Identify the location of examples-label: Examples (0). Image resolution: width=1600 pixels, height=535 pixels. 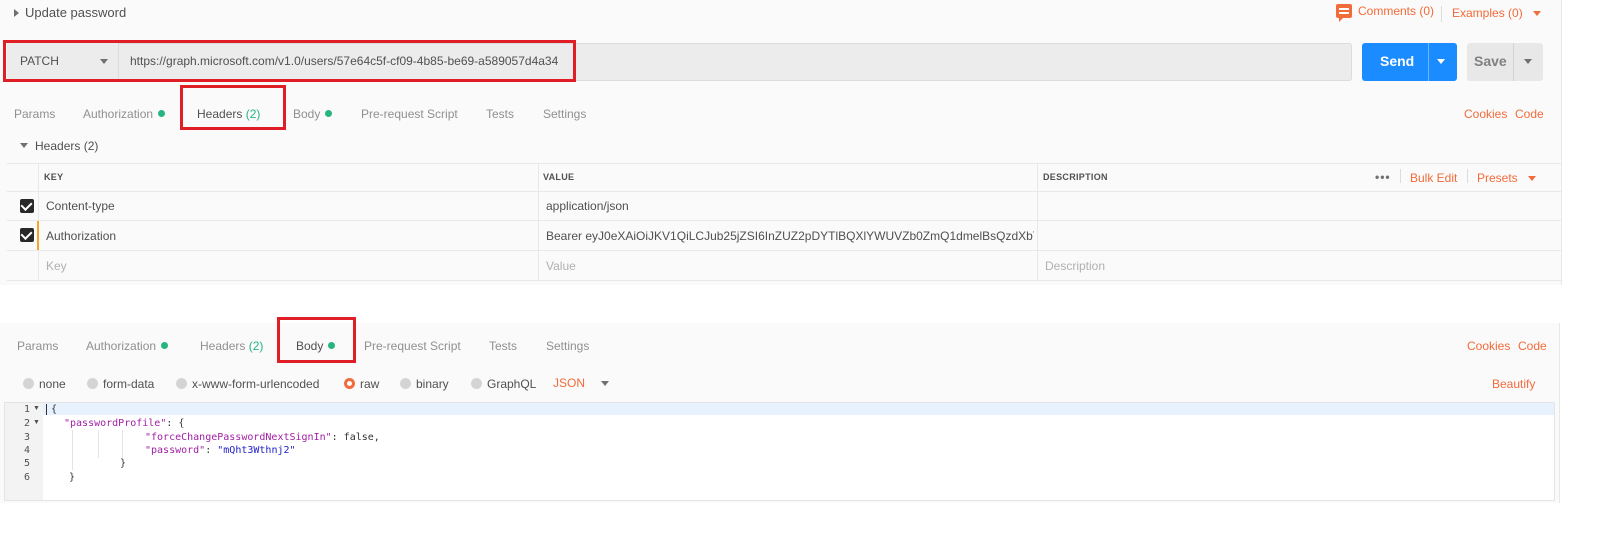
(1487, 13).